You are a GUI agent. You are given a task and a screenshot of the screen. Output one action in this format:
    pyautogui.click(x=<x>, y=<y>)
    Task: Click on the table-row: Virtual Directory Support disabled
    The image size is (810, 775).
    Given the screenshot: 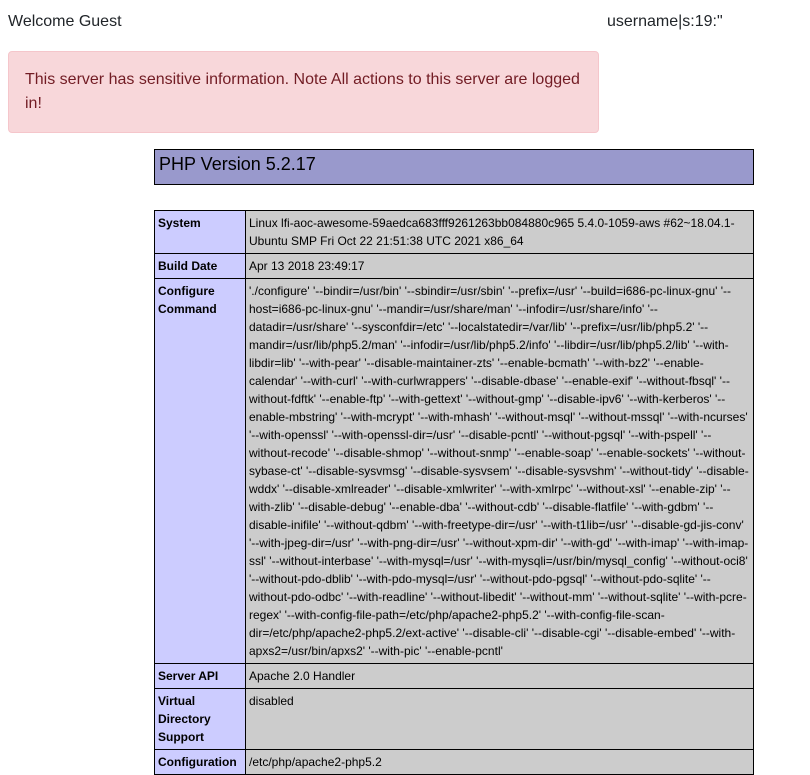 What is the action you would take?
    pyautogui.click(x=454, y=719)
    